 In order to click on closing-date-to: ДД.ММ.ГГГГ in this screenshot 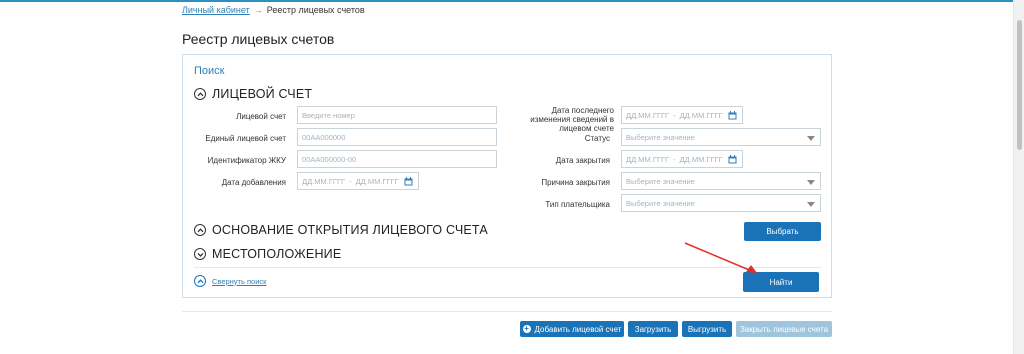, I will do `click(701, 159)`.